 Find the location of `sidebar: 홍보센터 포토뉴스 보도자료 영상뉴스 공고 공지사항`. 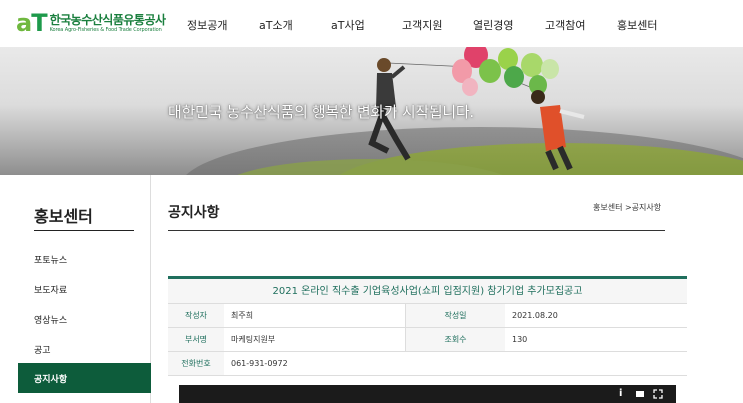

sidebar: 홍보센터 포토뉴스 보도자료 영상뉴스 공고 공지사항 is located at coordinates (84, 289).